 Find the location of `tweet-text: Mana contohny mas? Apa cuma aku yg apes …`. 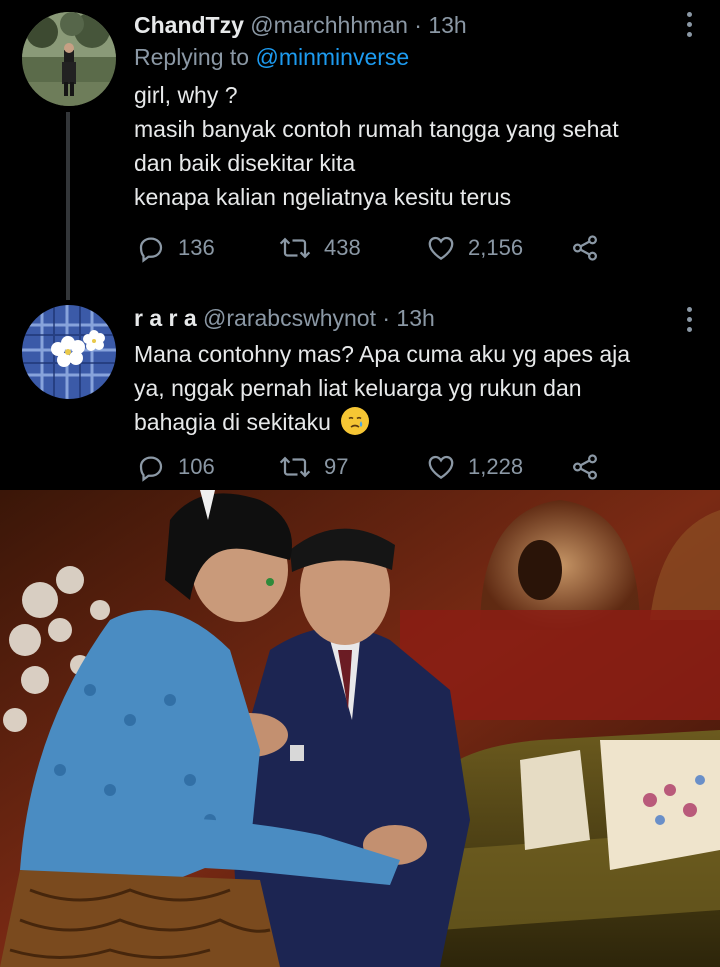

tweet-text: Mana contohny mas? Apa cuma aku yg apes … is located at coordinates (407, 388).